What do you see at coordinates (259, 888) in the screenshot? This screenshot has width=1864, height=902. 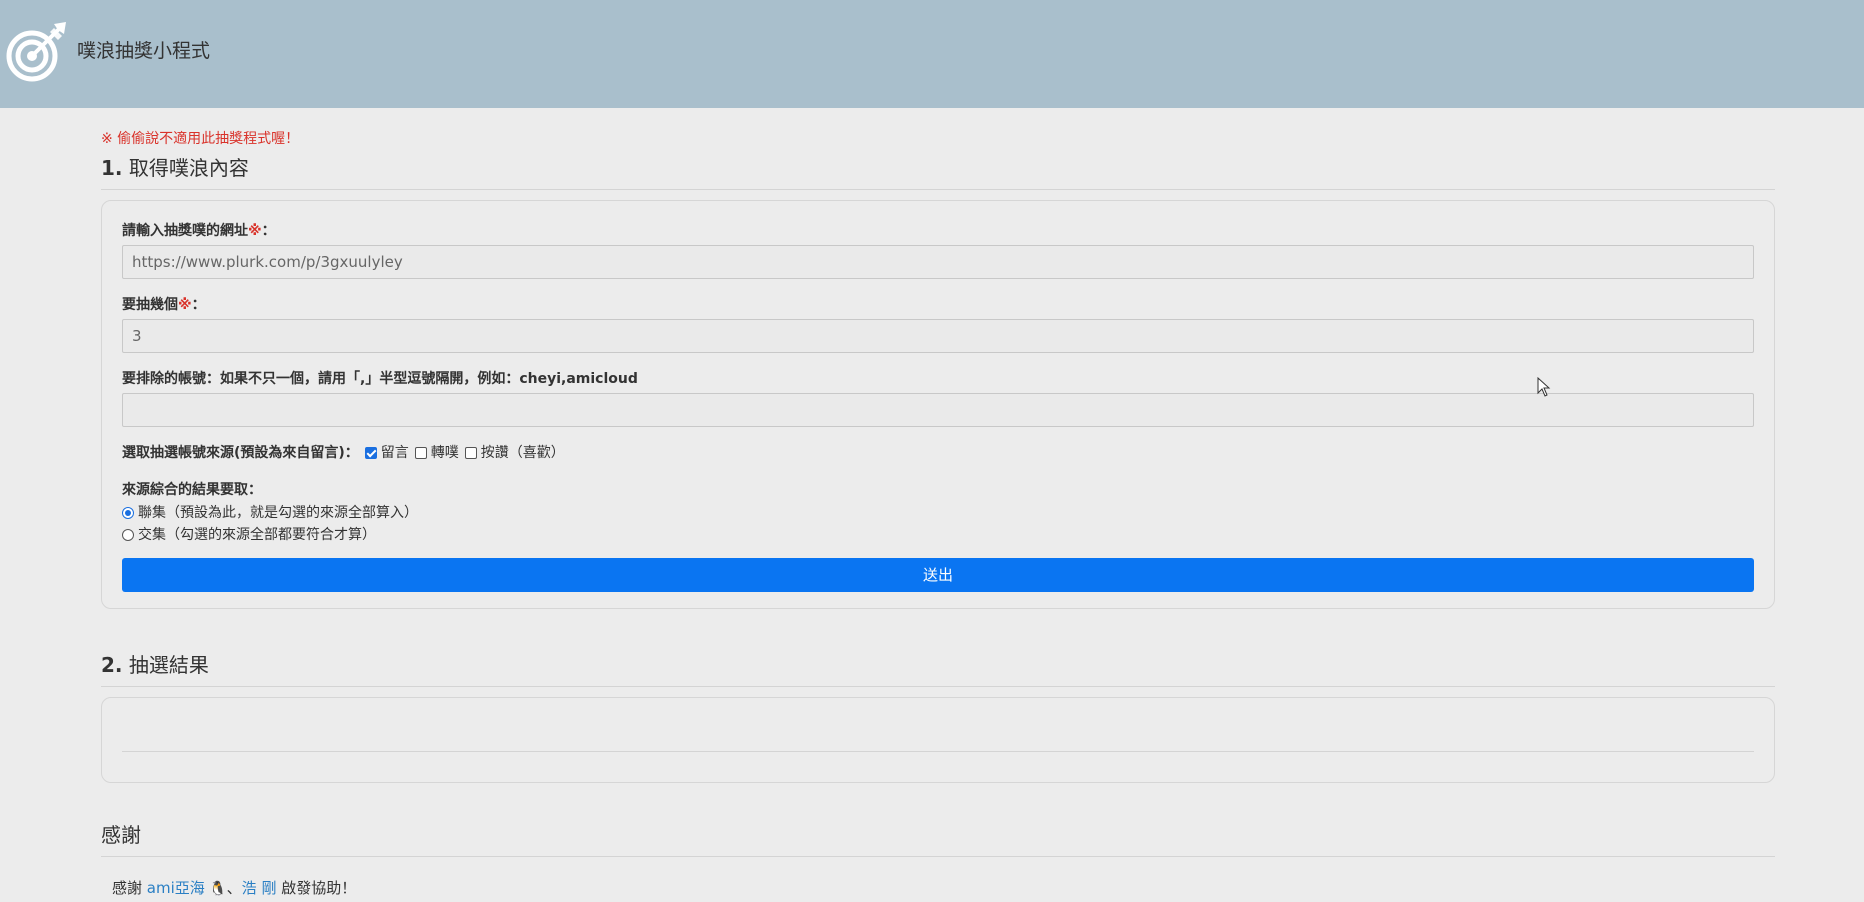 I see `person-link-haogang: 浩 剛` at bounding box center [259, 888].